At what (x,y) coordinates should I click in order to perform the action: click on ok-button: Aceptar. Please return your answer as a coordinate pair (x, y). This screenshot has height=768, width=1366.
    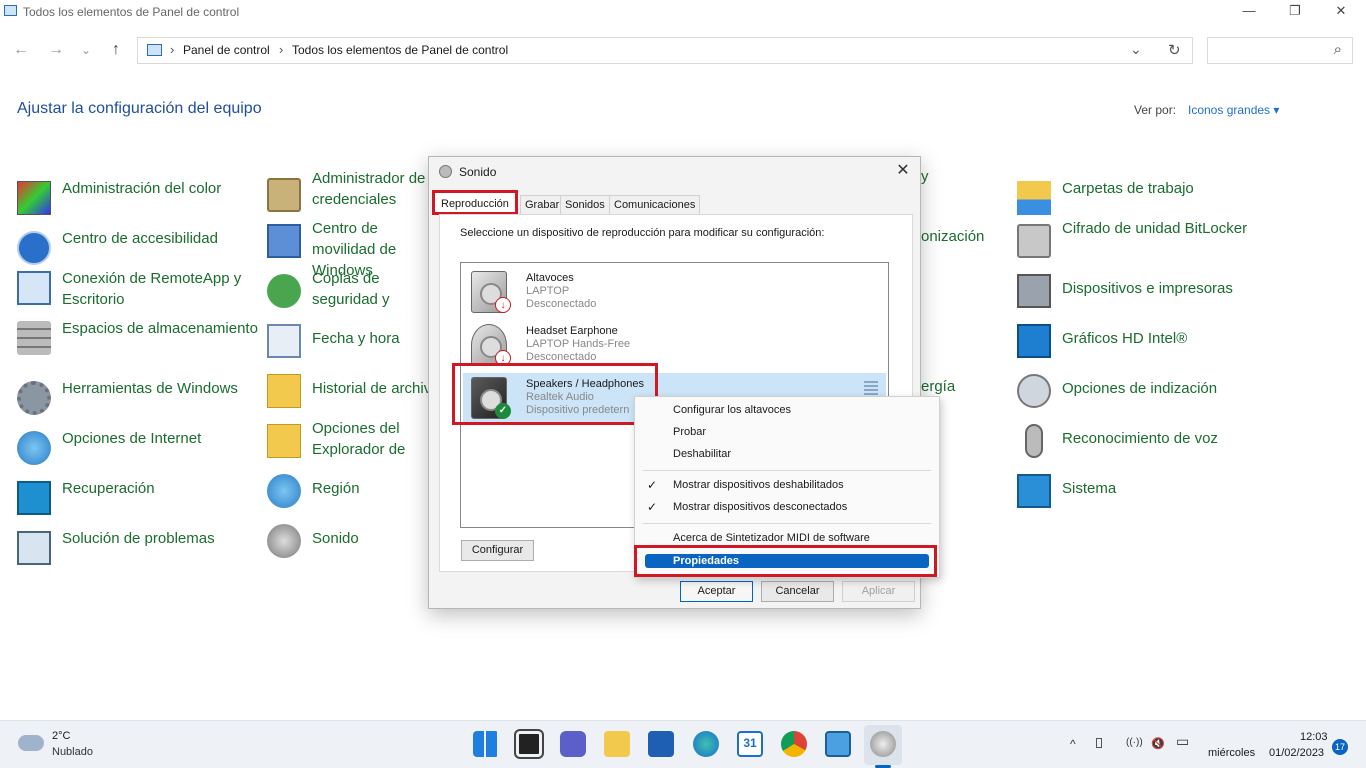
    Looking at the image, I should click on (716, 591).